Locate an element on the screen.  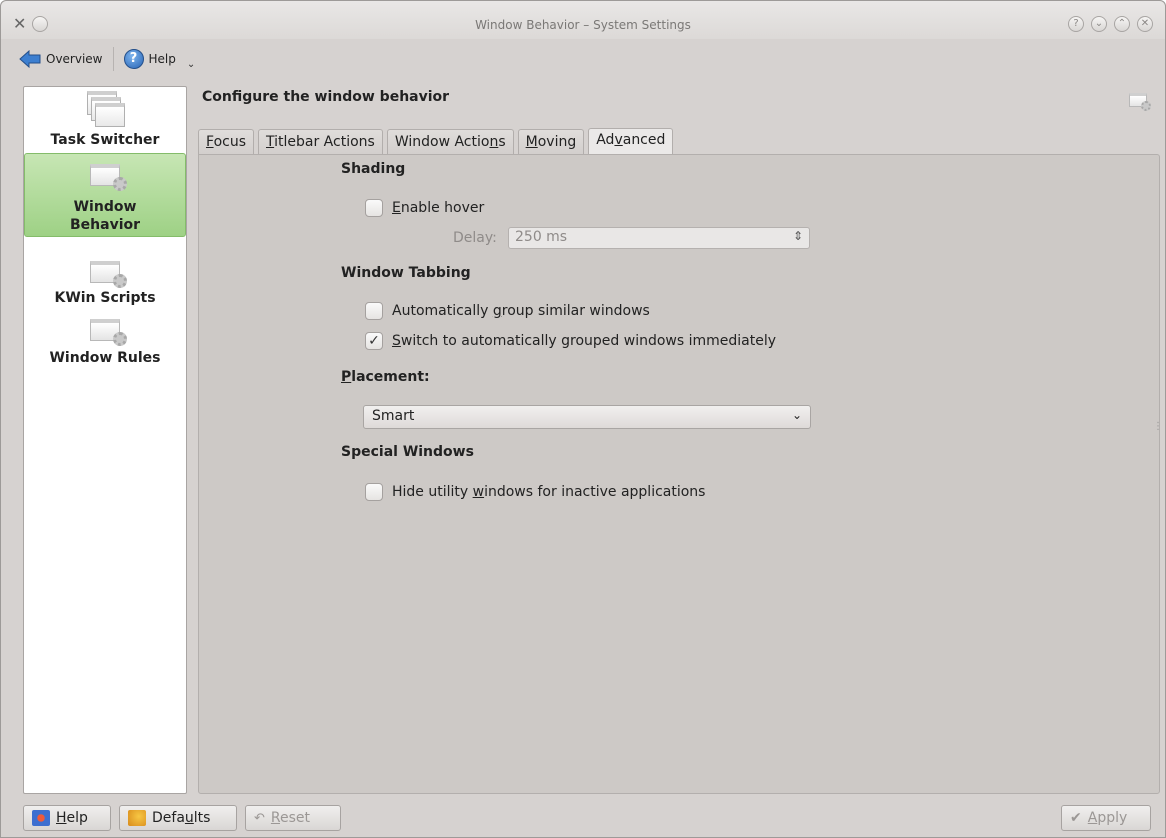
defaults-button: Defaults is located at coordinates (178, 818).